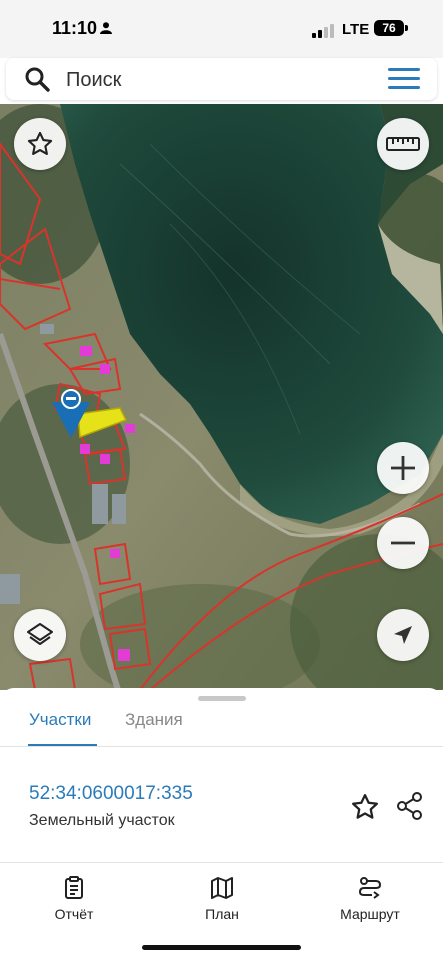 This screenshot has height=960, width=443. What do you see at coordinates (221, 862) in the screenshot?
I see `sheet-divider` at bounding box center [221, 862].